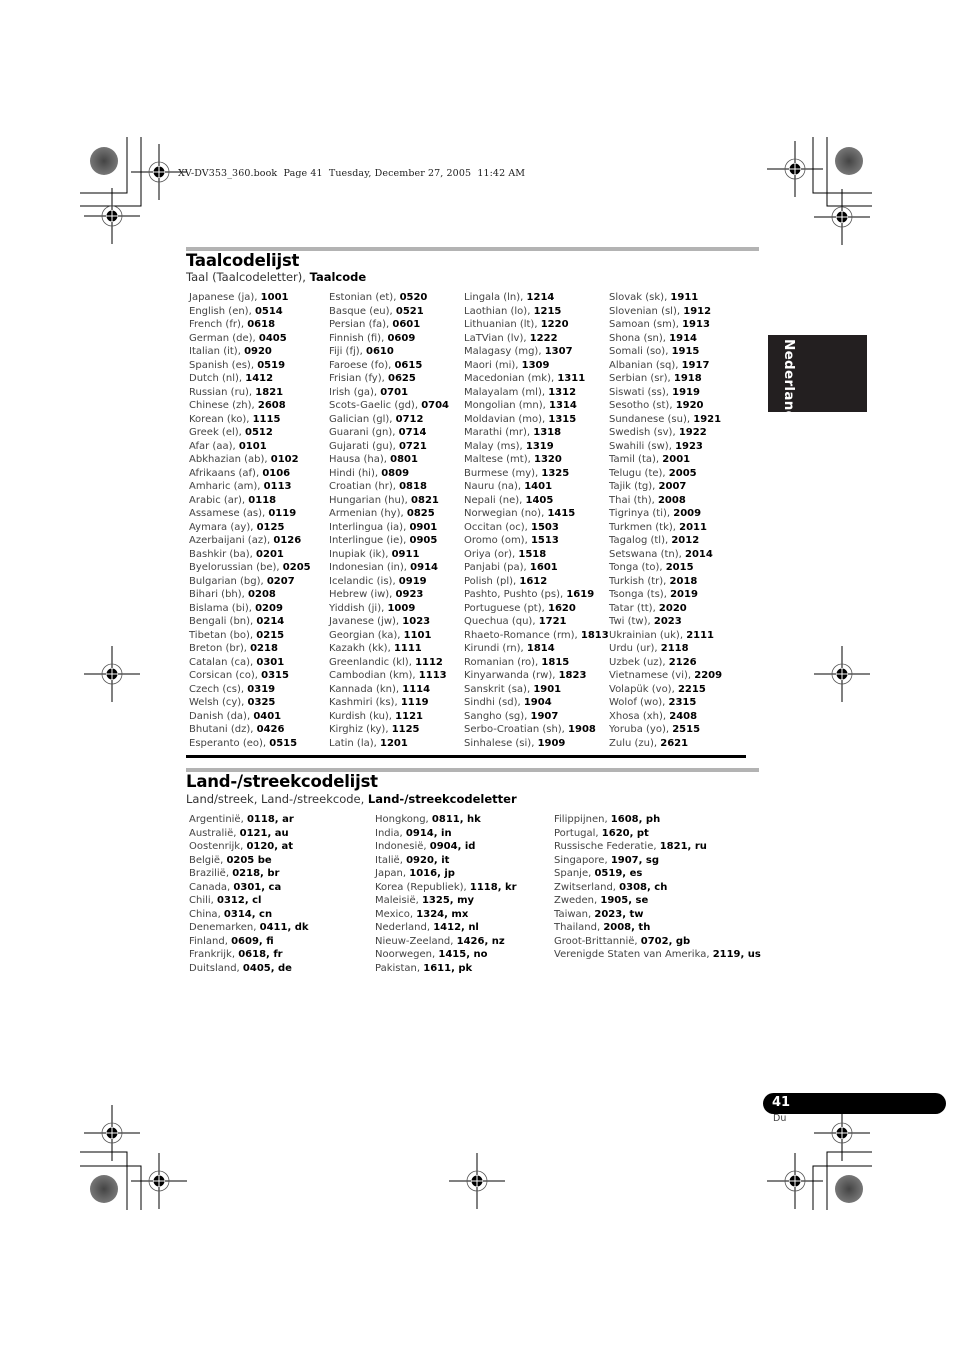  Describe the element at coordinates (495, 297) in the screenshot. I see `entry-name: Lingala (ln),` at that location.